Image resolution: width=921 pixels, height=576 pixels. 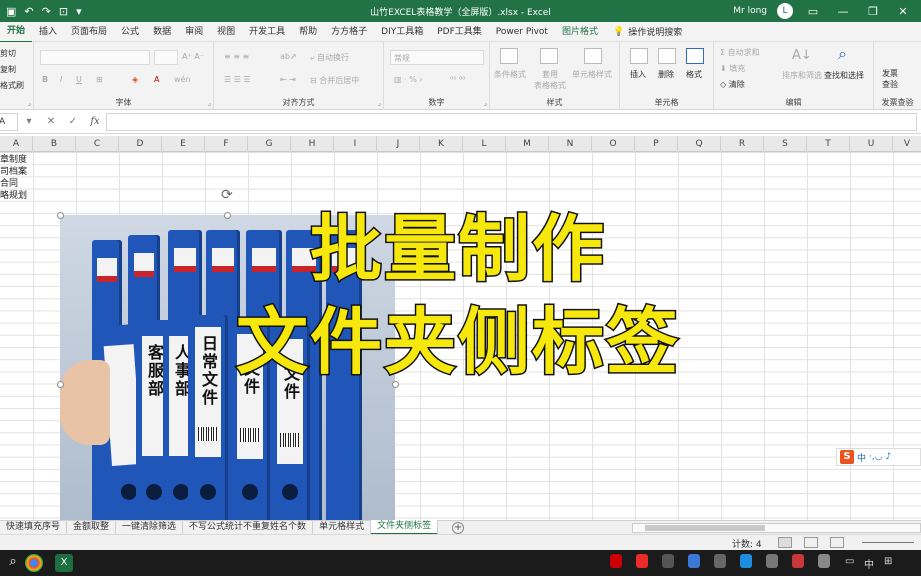 What do you see at coordinates (288, 56) in the screenshot?
I see `orientation-icon: ab↗` at bounding box center [288, 56].